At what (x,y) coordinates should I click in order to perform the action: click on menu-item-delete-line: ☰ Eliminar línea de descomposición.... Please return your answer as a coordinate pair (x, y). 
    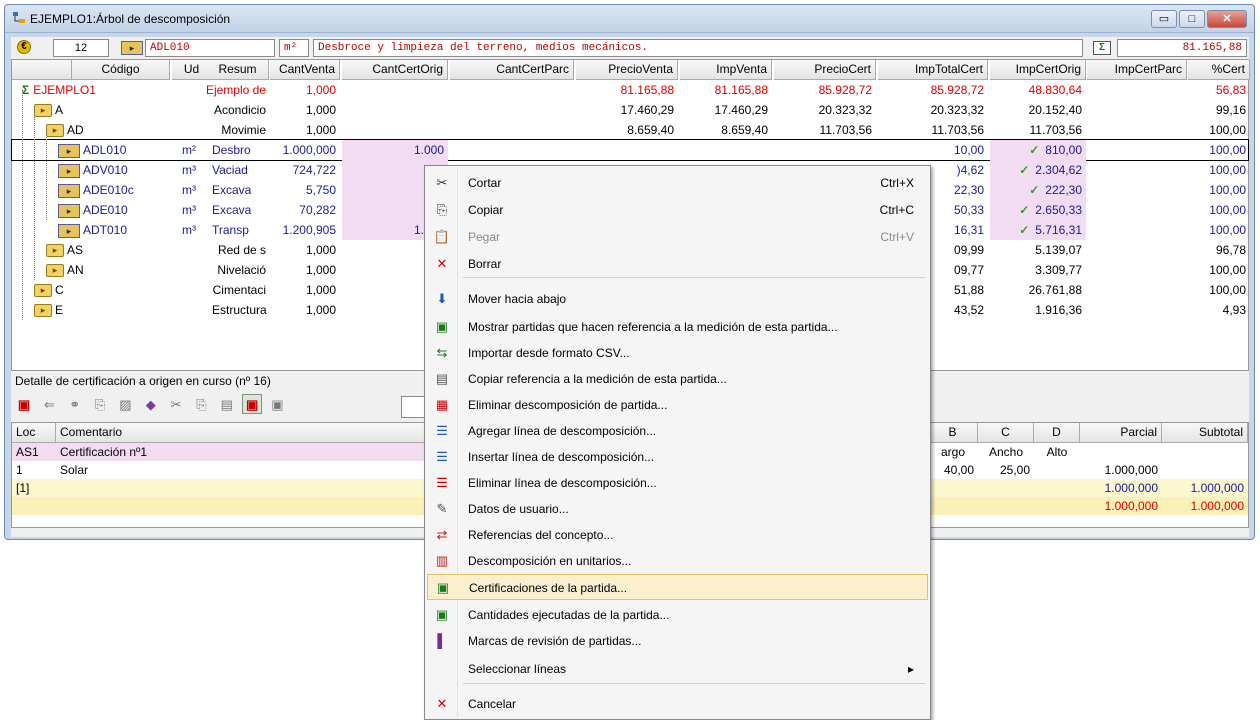
    Looking at the image, I should click on (677, 483).